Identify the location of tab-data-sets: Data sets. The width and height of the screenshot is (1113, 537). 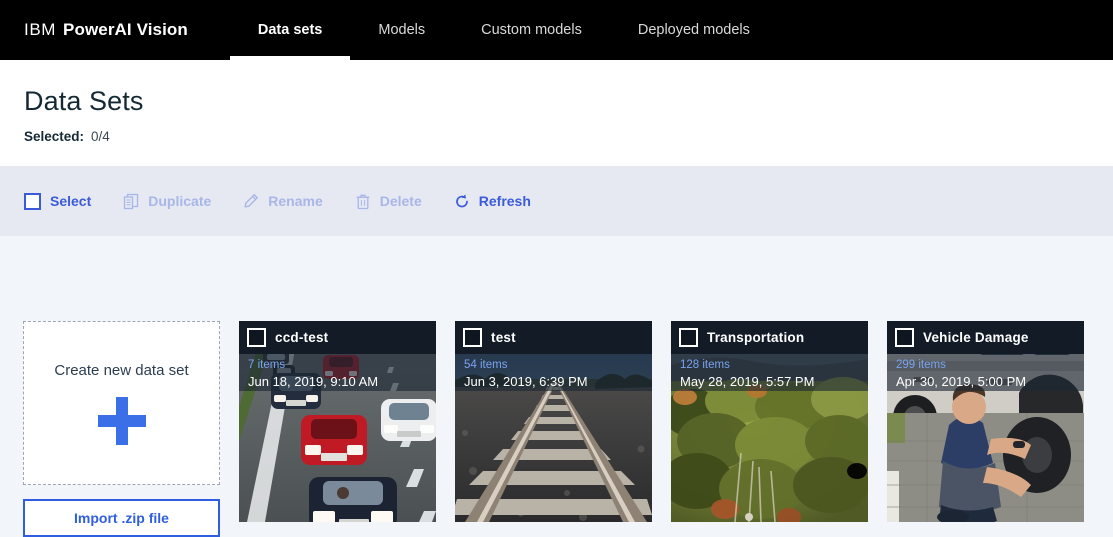
(290, 30).